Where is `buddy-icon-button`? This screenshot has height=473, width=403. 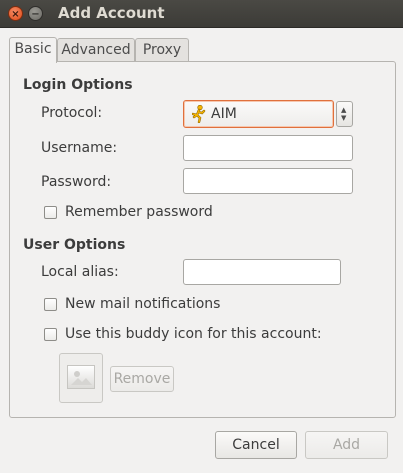
buddy-icon-button is located at coordinates (81, 378).